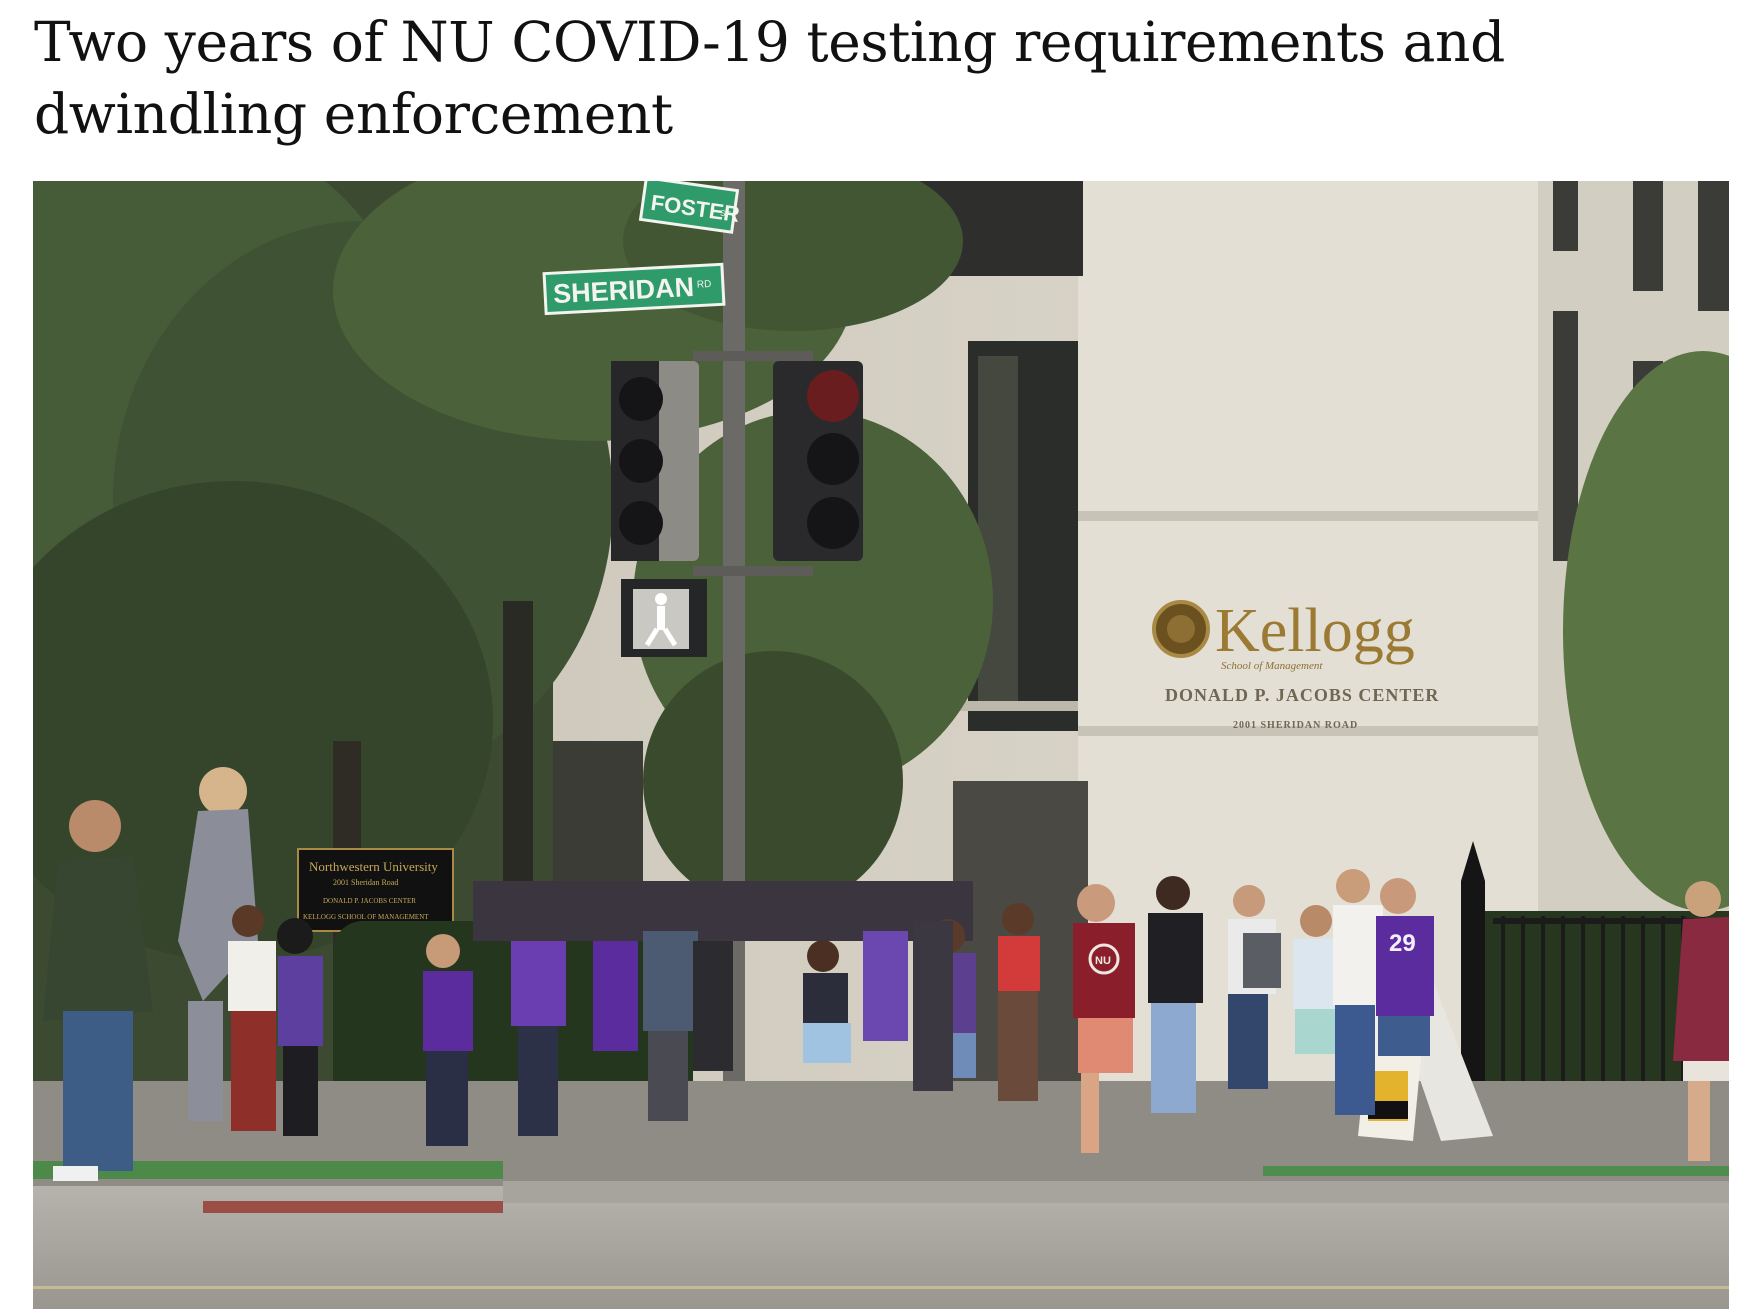 The image size is (1749, 1312). I want to click on kellogg-wordmark: Kellogg, so click(1315, 631).